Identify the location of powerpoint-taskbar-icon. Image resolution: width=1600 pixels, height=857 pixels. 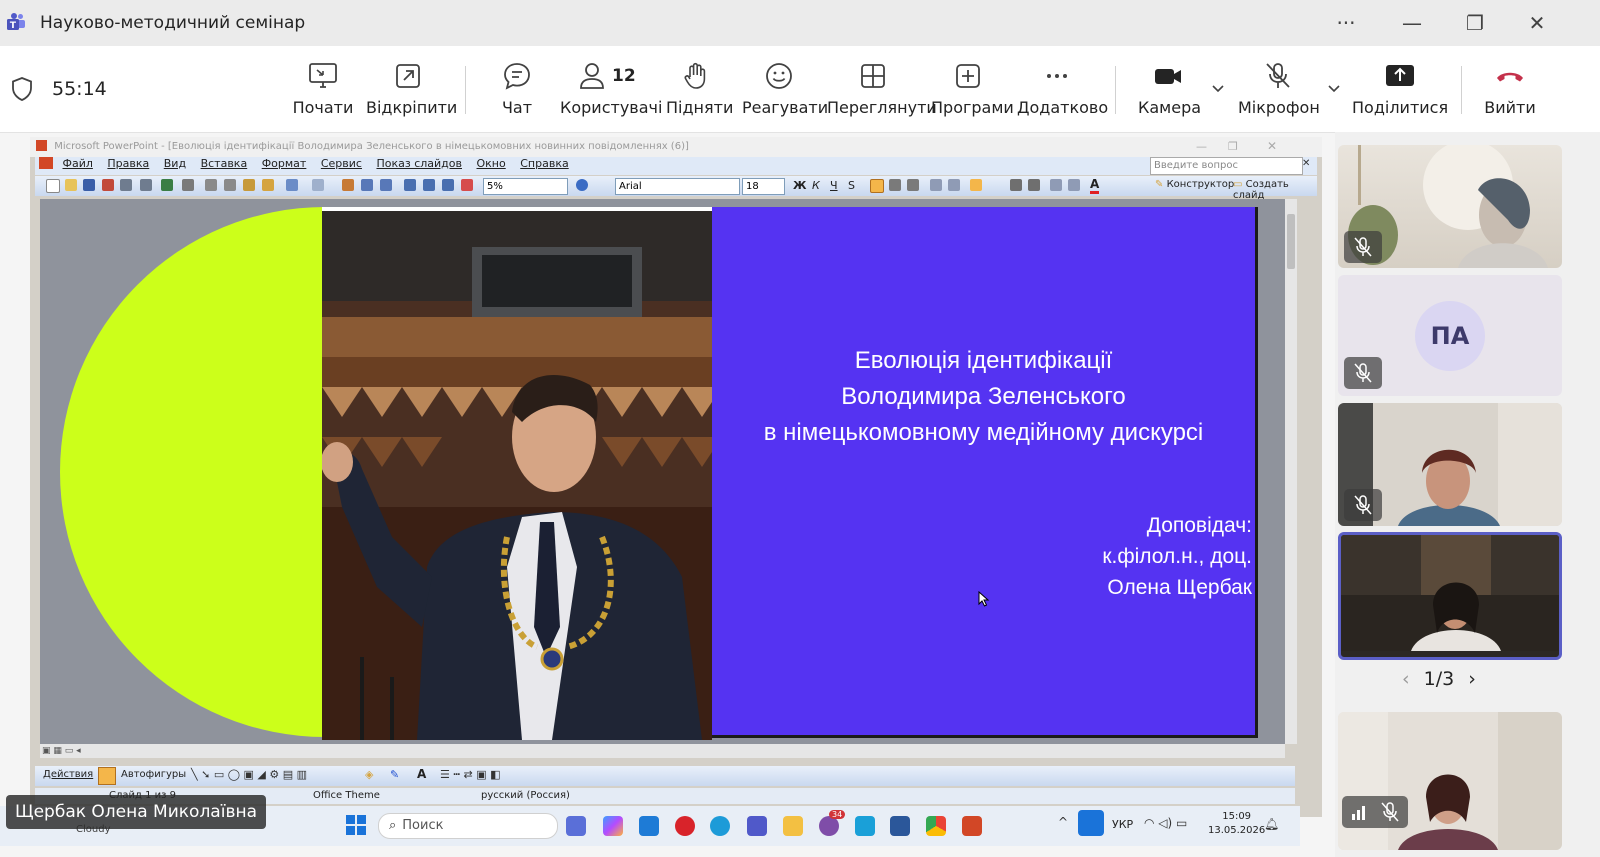
(972, 826).